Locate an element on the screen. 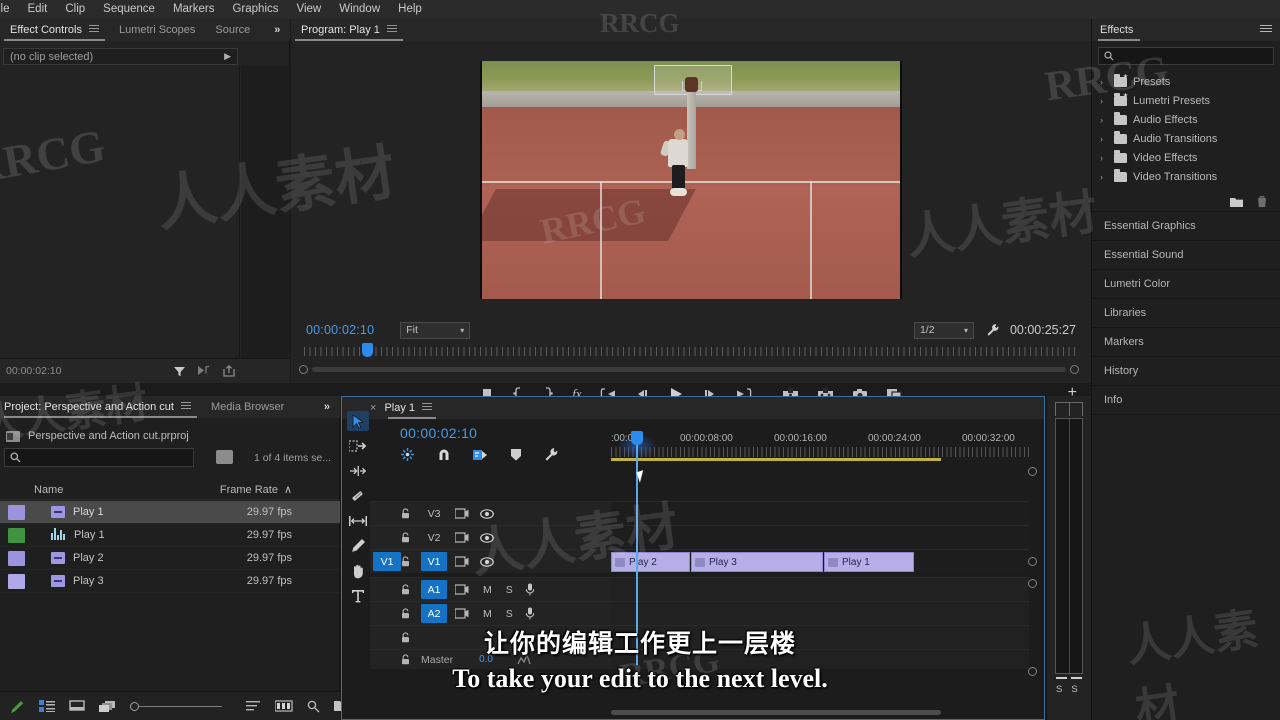 The image size is (1280, 720). effects-item-audio-transitions: › Audio Transitions is located at coordinates (1186, 138).